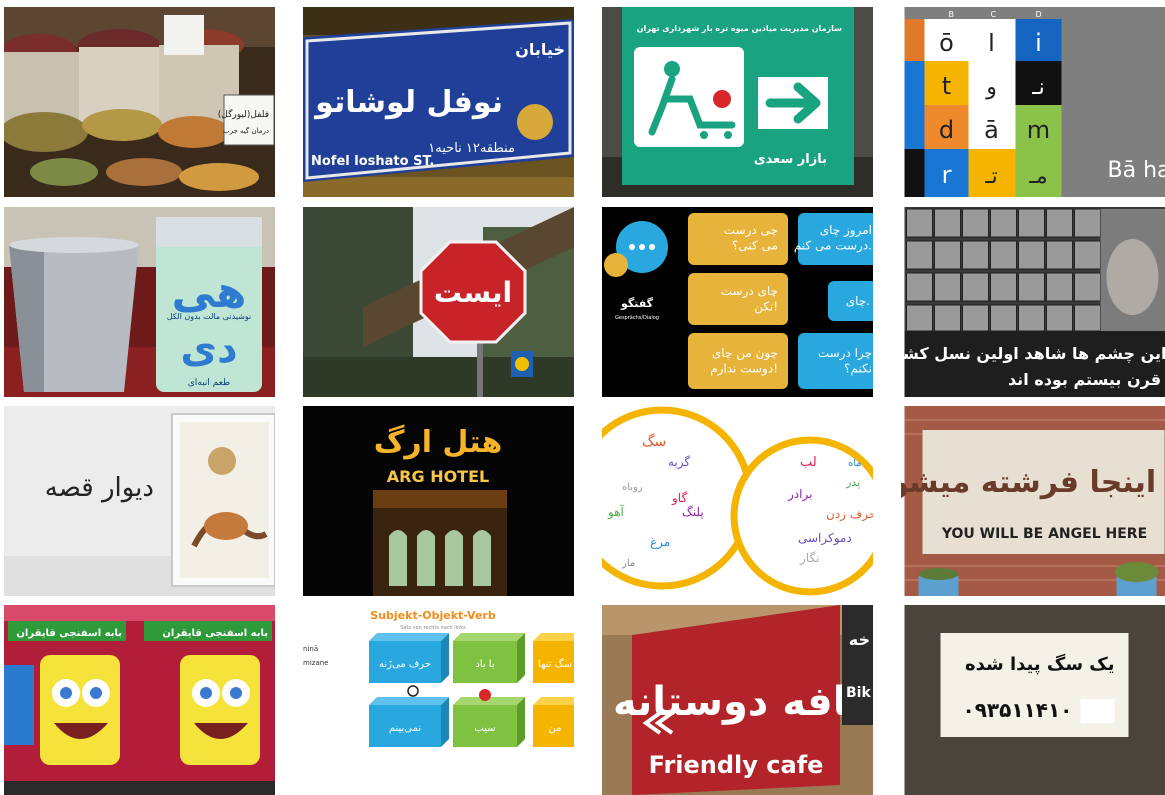 This screenshot has height=795, width=1165. I want to click on word-left-5: آهو, so click(616, 512).